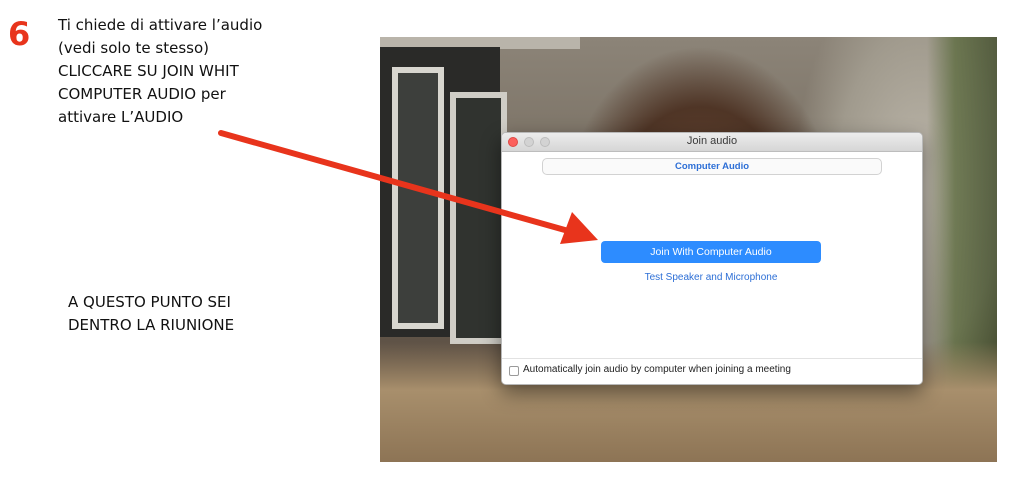 This screenshot has height=479, width=1024. What do you see at coordinates (198, 314) in the screenshot?
I see `meeting-note: A QUESTO PUNTO SEI DENTRO LA RIUNIONE` at bounding box center [198, 314].